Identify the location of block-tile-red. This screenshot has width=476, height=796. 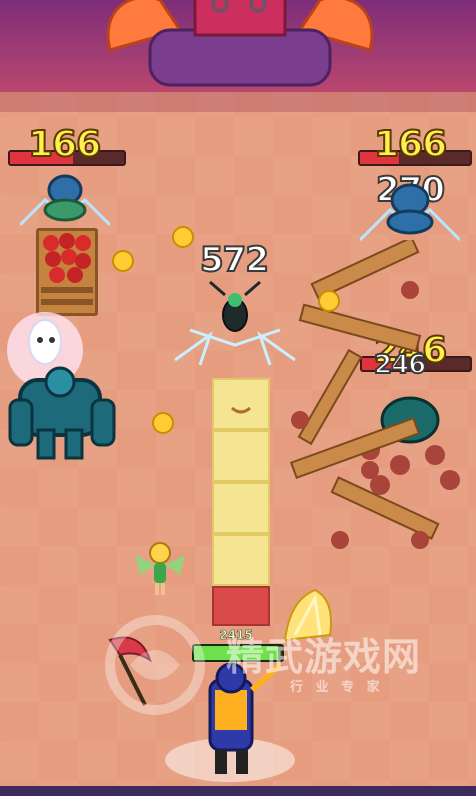
(241, 606).